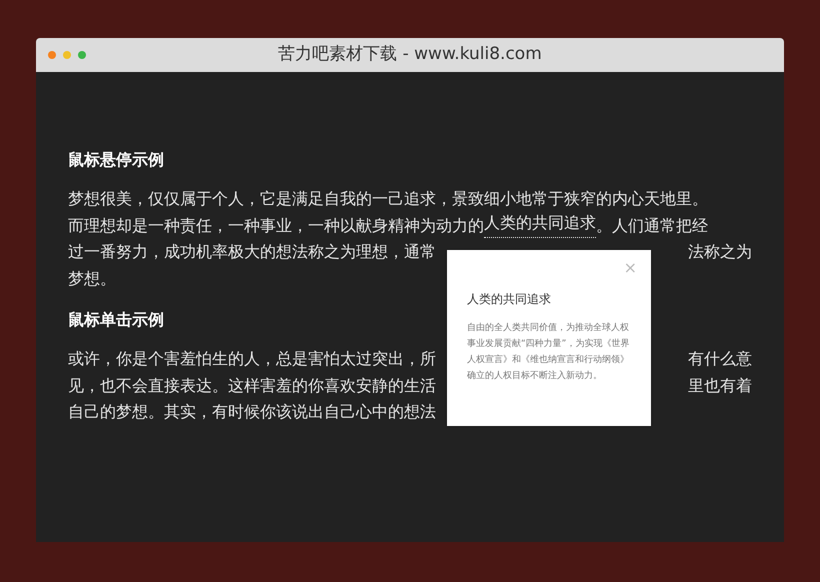 The height and width of the screenshot is (582, 820). What do you see at coordinates (540, 226) in the screenshot?
I see `tooltip-link: 人类的共同追求` at bounding box center [540, 226].